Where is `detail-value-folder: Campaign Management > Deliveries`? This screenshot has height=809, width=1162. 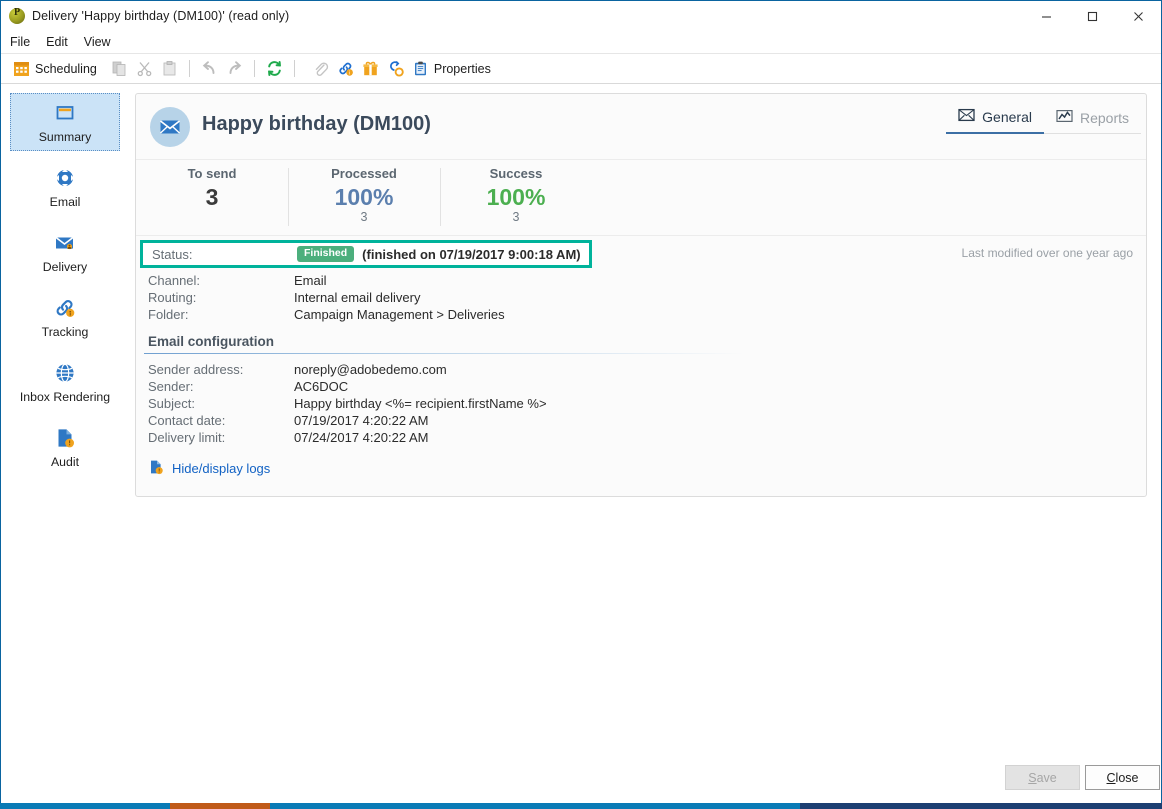
detail-value-folder: Campaign Management > Deliveries is located at coordinates (399, 314).